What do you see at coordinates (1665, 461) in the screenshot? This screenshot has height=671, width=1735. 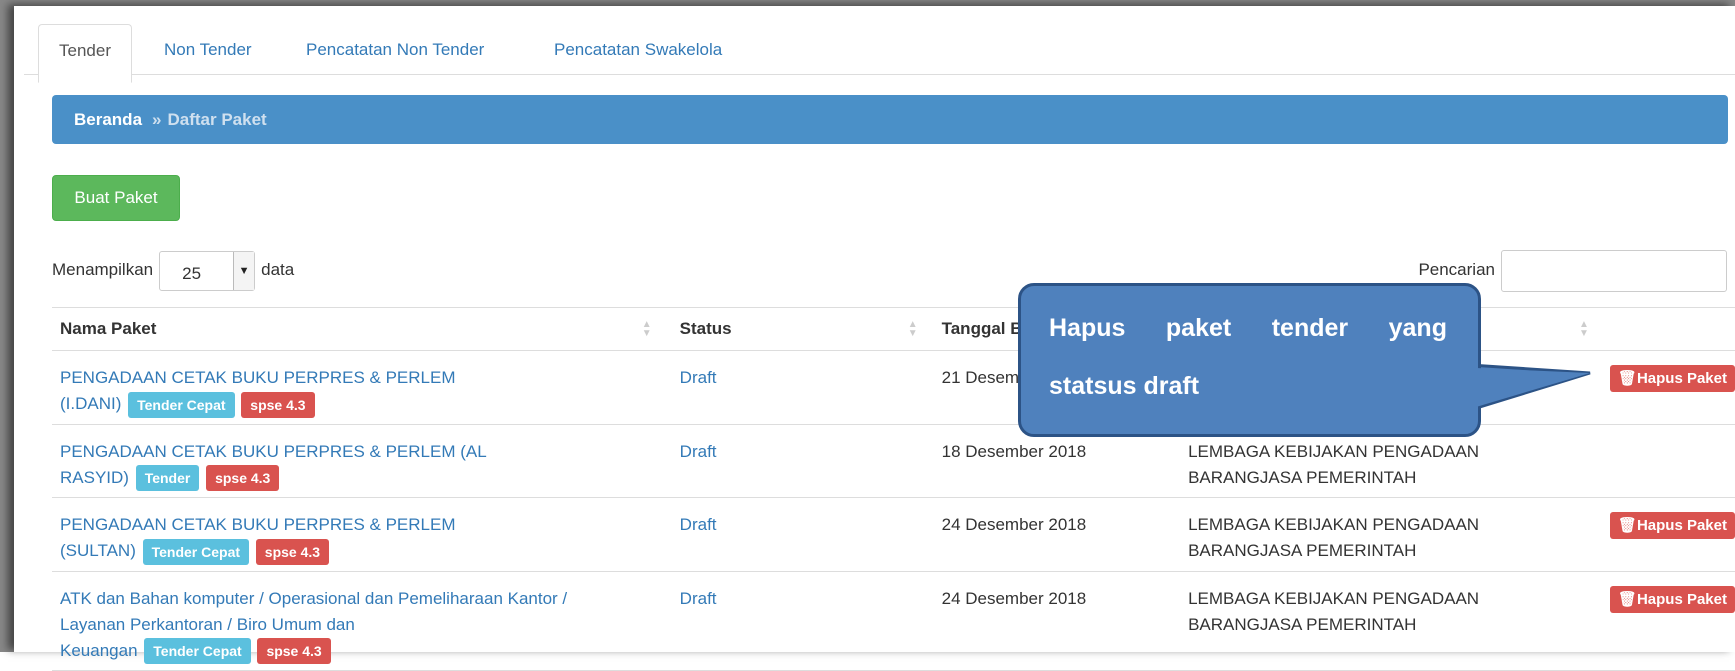 I see `action-cell` at bounding box center [1665, 461].